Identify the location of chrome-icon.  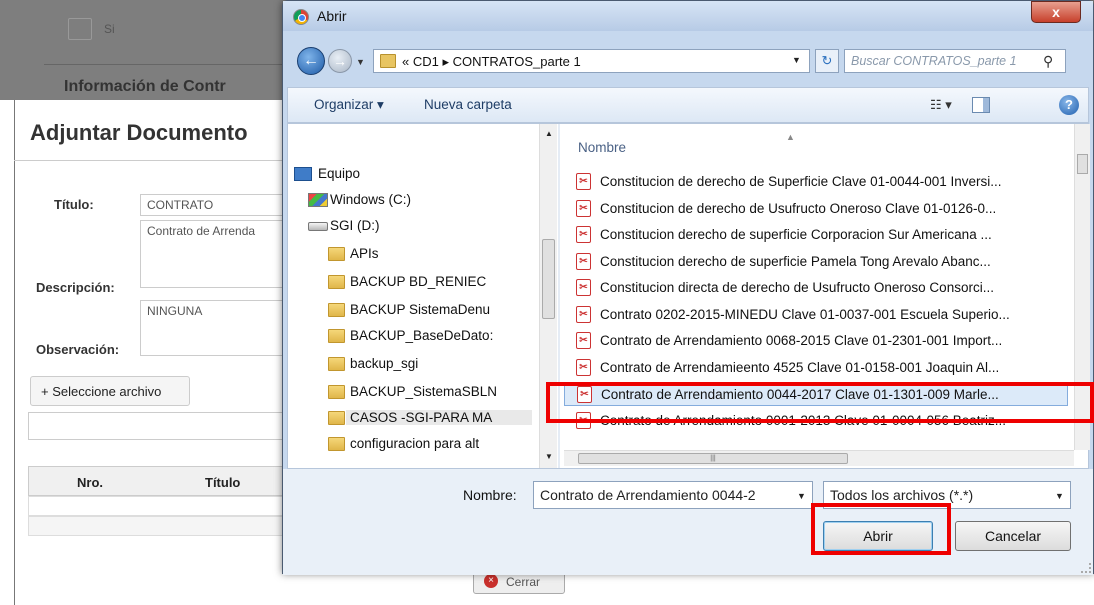
(301, 17).